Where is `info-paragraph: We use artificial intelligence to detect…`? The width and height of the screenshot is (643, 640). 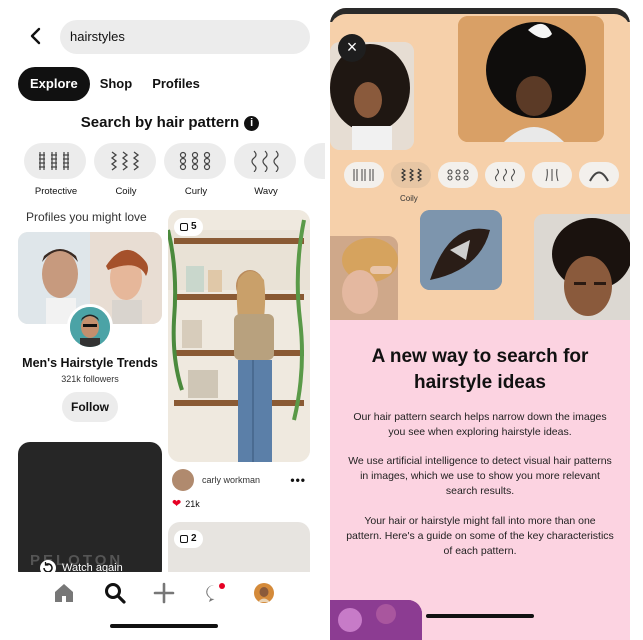 info-paragraph: We use artificial intelligence to detect… is located at coordinates (480, 476).